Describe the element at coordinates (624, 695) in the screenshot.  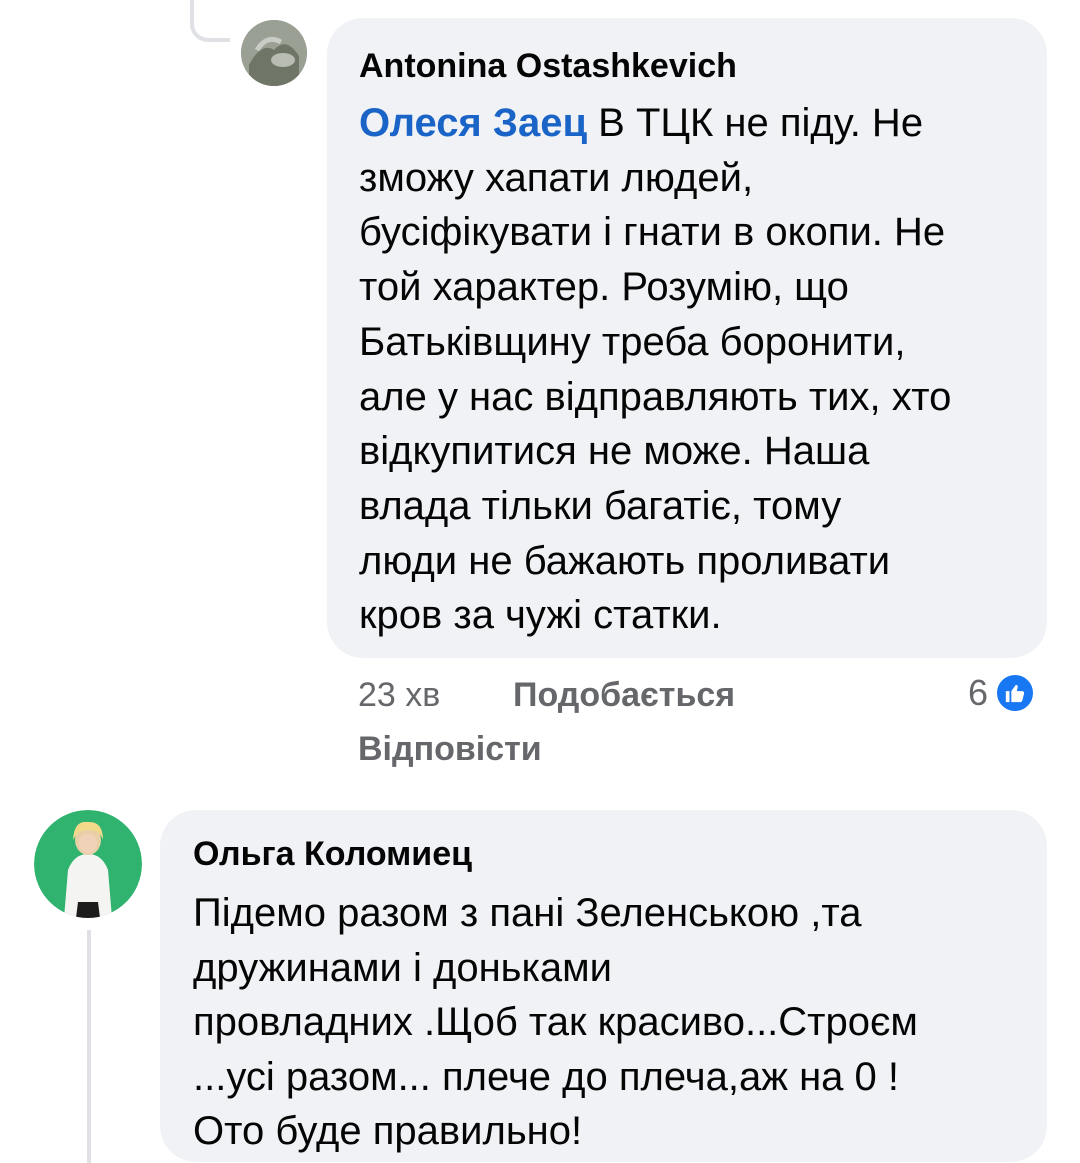
I see `like-button: Подобається` at that location.